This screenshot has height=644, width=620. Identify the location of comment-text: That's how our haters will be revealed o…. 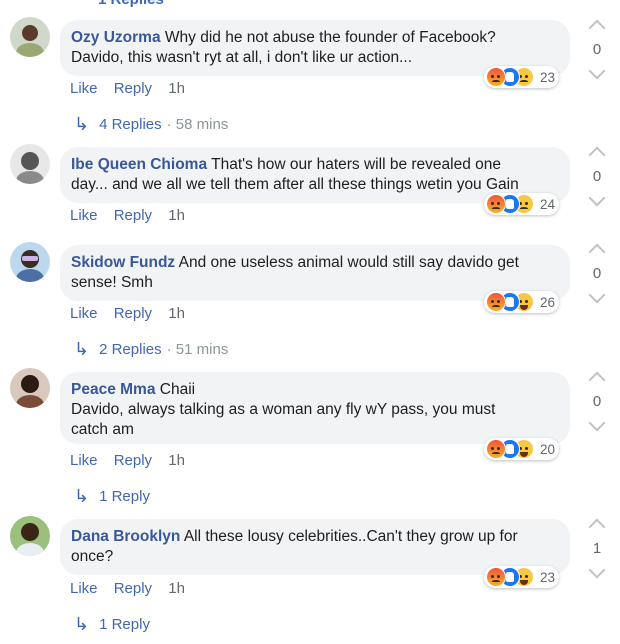
(356, 164).